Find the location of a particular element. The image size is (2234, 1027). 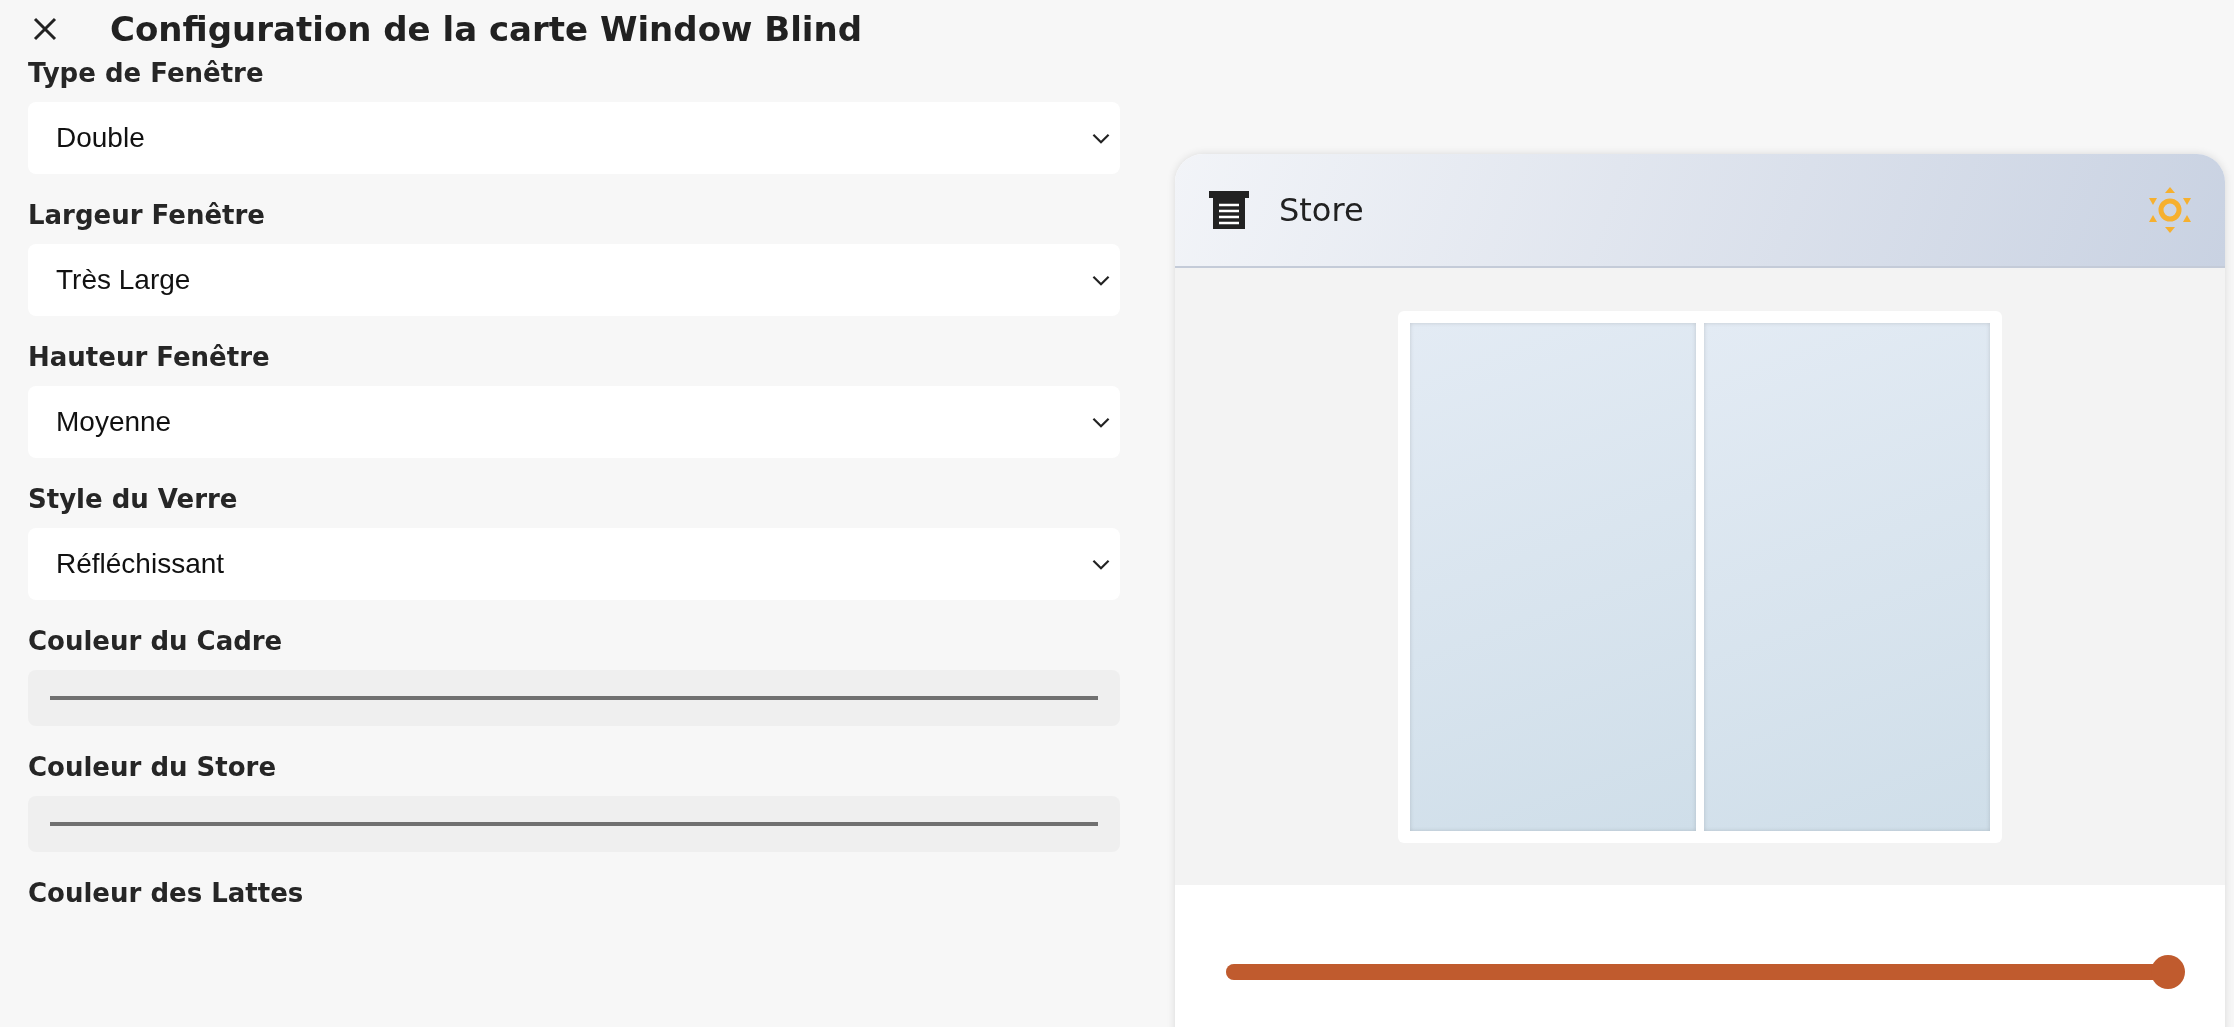

field-label: Couleur du Cadre is located at coordinates (156, 641).